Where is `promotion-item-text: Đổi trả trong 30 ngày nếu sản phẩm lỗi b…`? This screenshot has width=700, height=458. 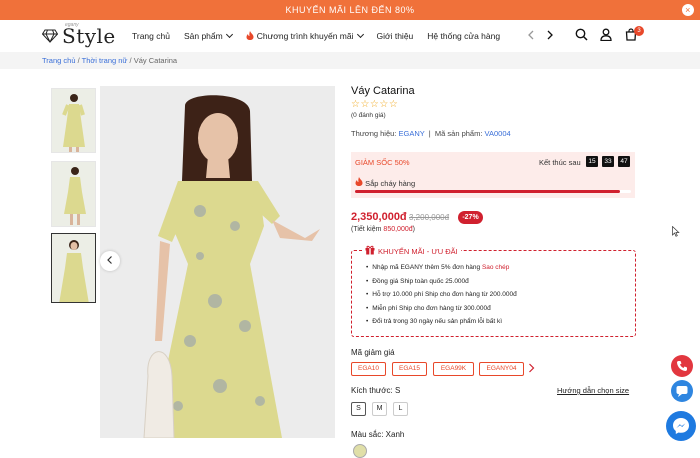 promotion-item-text: Đổi trả trong 30 ngày nếu sản phẩm lỗi b… is located at coordinates (437, 321).